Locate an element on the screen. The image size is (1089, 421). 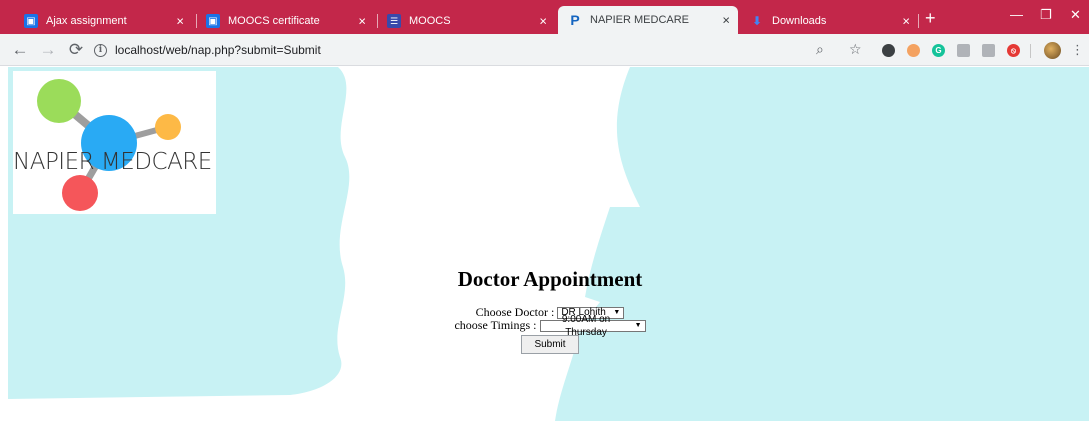
bookmark-star-icon: ☆ is located at coordinates (855, 49).